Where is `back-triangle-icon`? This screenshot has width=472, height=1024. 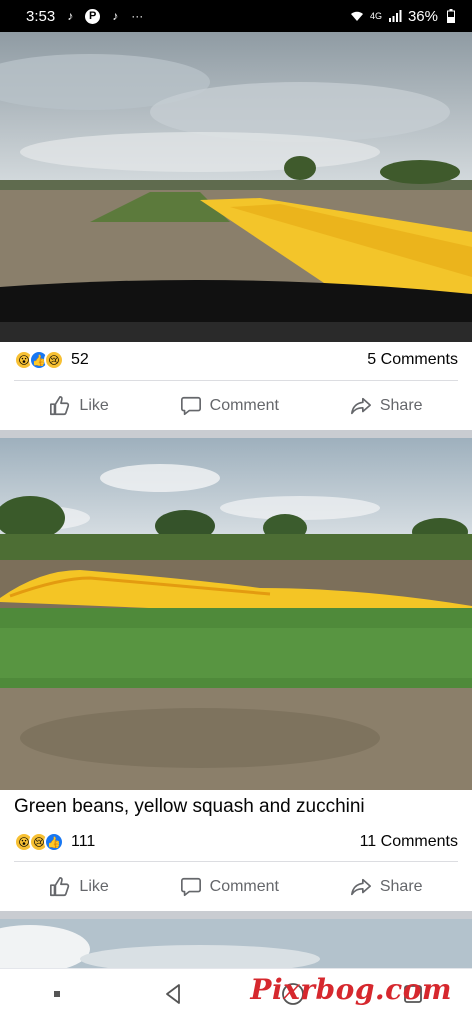
back-triangle-icon is located at coordinates (172, 994).